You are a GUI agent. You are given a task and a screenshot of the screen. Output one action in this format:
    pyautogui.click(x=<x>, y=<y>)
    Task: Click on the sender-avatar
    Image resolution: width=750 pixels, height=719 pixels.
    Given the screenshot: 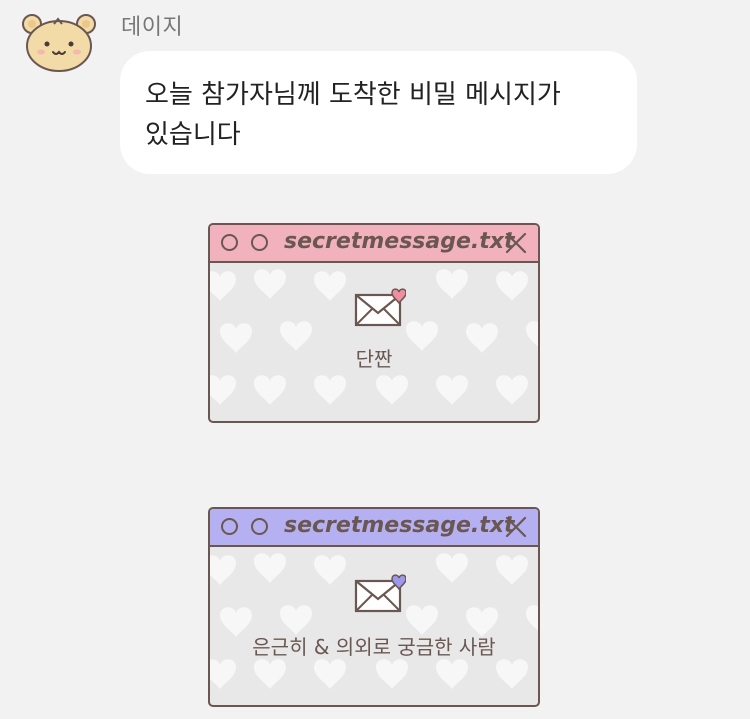 What is the action you would take?
    pyautogui.click(x=60, y=42)
    